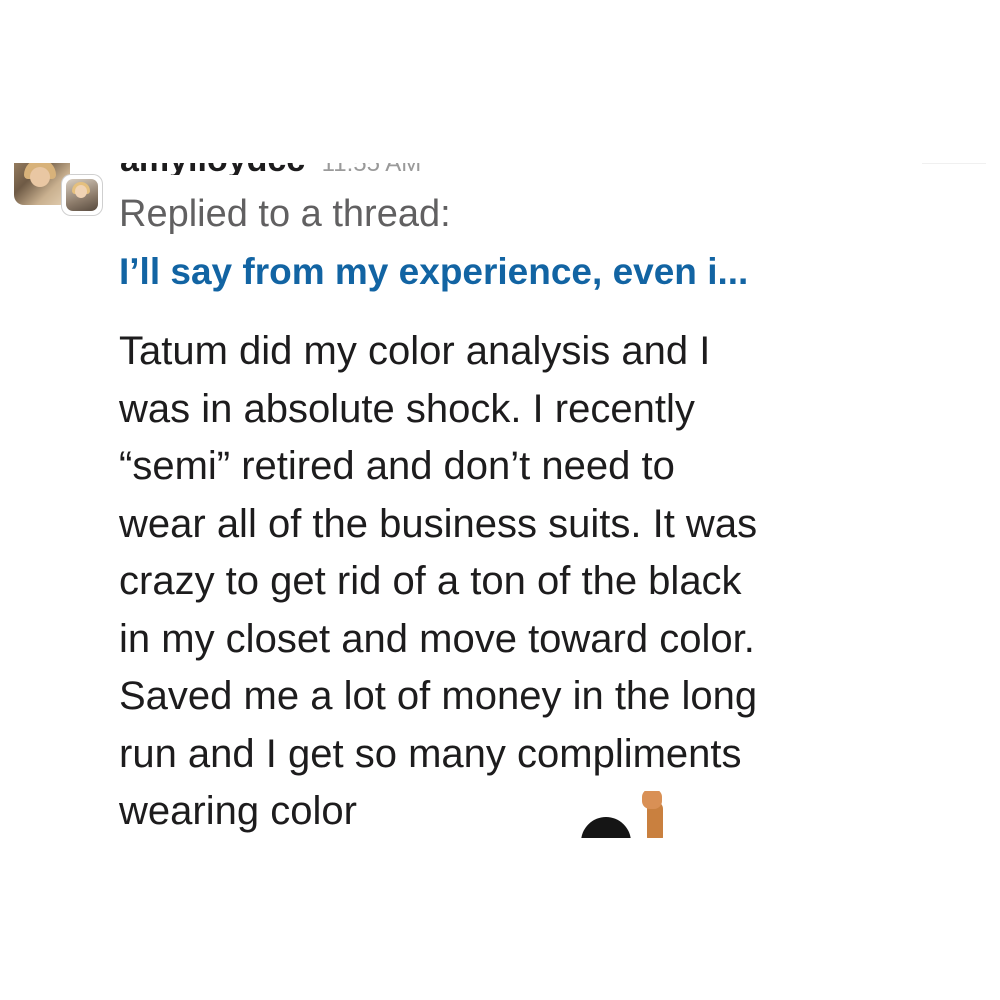 The image size is (1000, 1000). Describe the element at coordinates (430, 753) in the screenshot. I see `message-line: run and I get so many compliments` at that location.